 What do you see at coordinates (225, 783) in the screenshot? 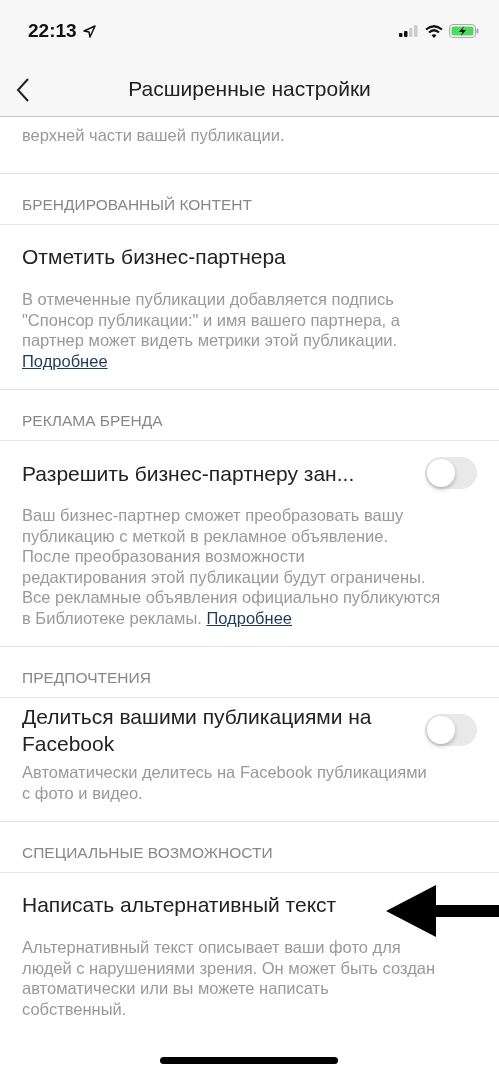
I see `description-text: Автоматически делитесь на Facebook публикациями с фото и видео.` at bounding box center [225, 783].